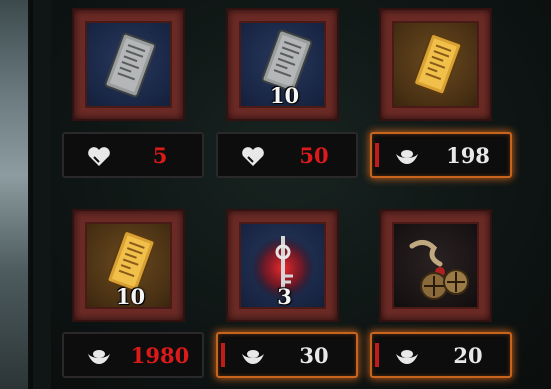 The height and width of the screenshot is (389, 551). Describe the element at coordinates (441, 355) in the screenshot. I see `price-tag-6: 20` at that location.